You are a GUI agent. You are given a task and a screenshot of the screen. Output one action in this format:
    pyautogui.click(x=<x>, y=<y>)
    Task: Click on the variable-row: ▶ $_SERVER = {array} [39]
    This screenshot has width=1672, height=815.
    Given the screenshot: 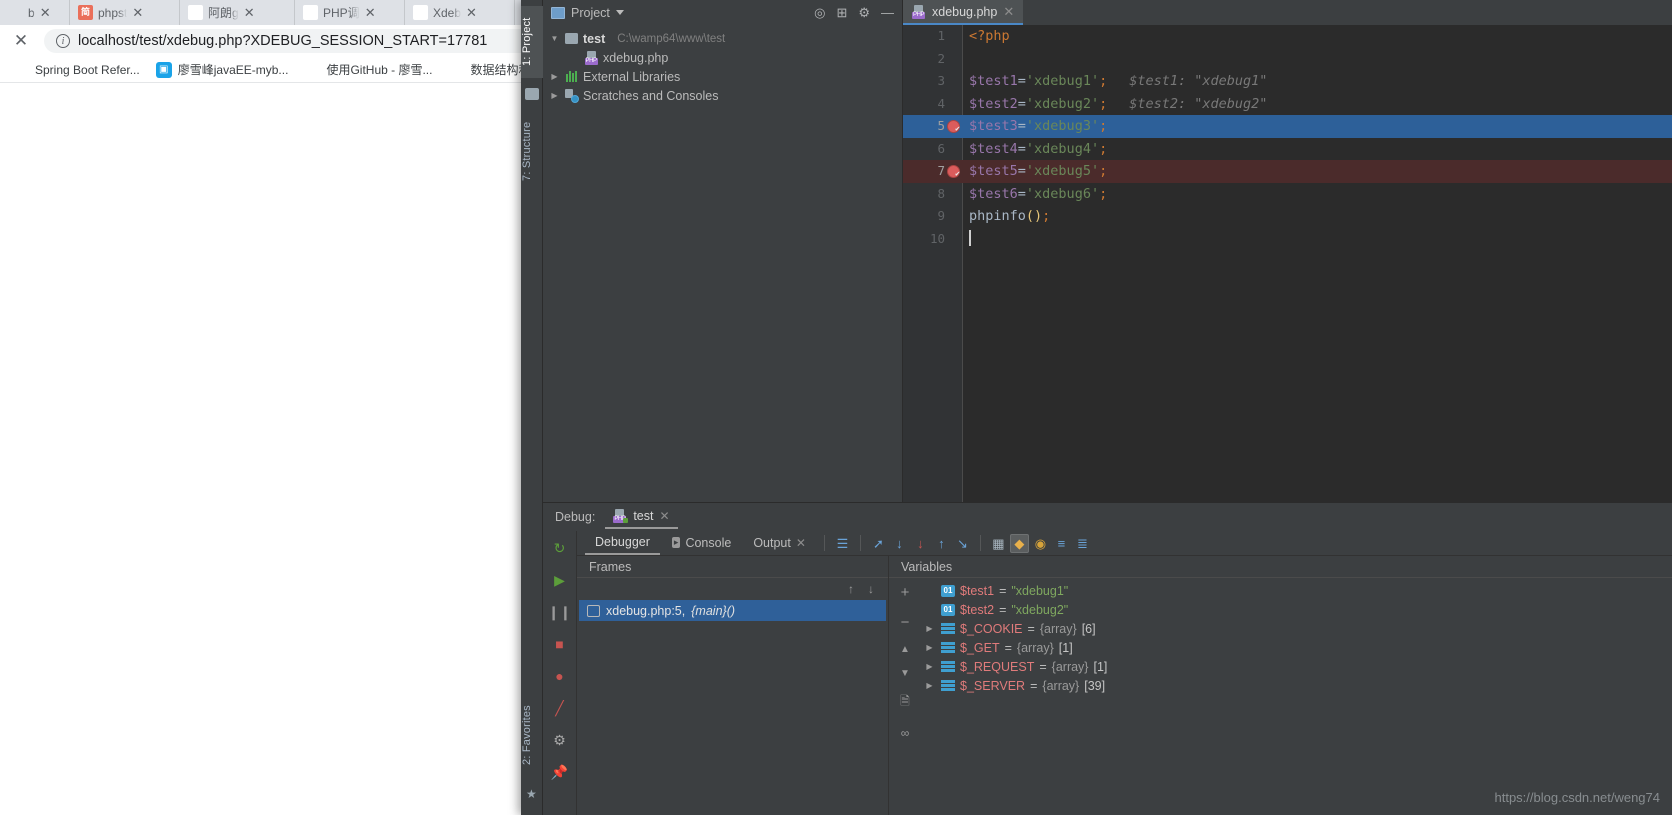 What is the action you would take?
    pyautogui.click(x=1297, y=685)
    